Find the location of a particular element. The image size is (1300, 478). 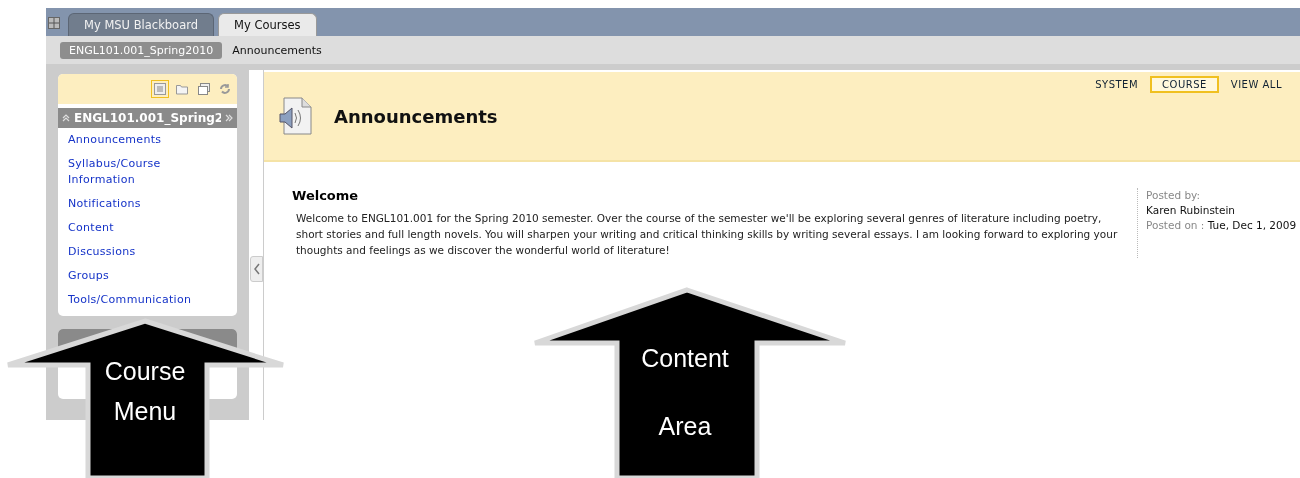

callout-label: Course Menu is located at coordinates (145, 391).